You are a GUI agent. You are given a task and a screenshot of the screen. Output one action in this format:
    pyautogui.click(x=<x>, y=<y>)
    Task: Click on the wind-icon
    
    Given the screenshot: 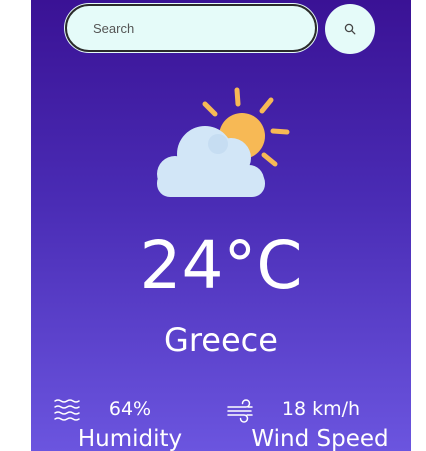 What is the action you would take?
    pyautogui.click(x=240, y=411)
    